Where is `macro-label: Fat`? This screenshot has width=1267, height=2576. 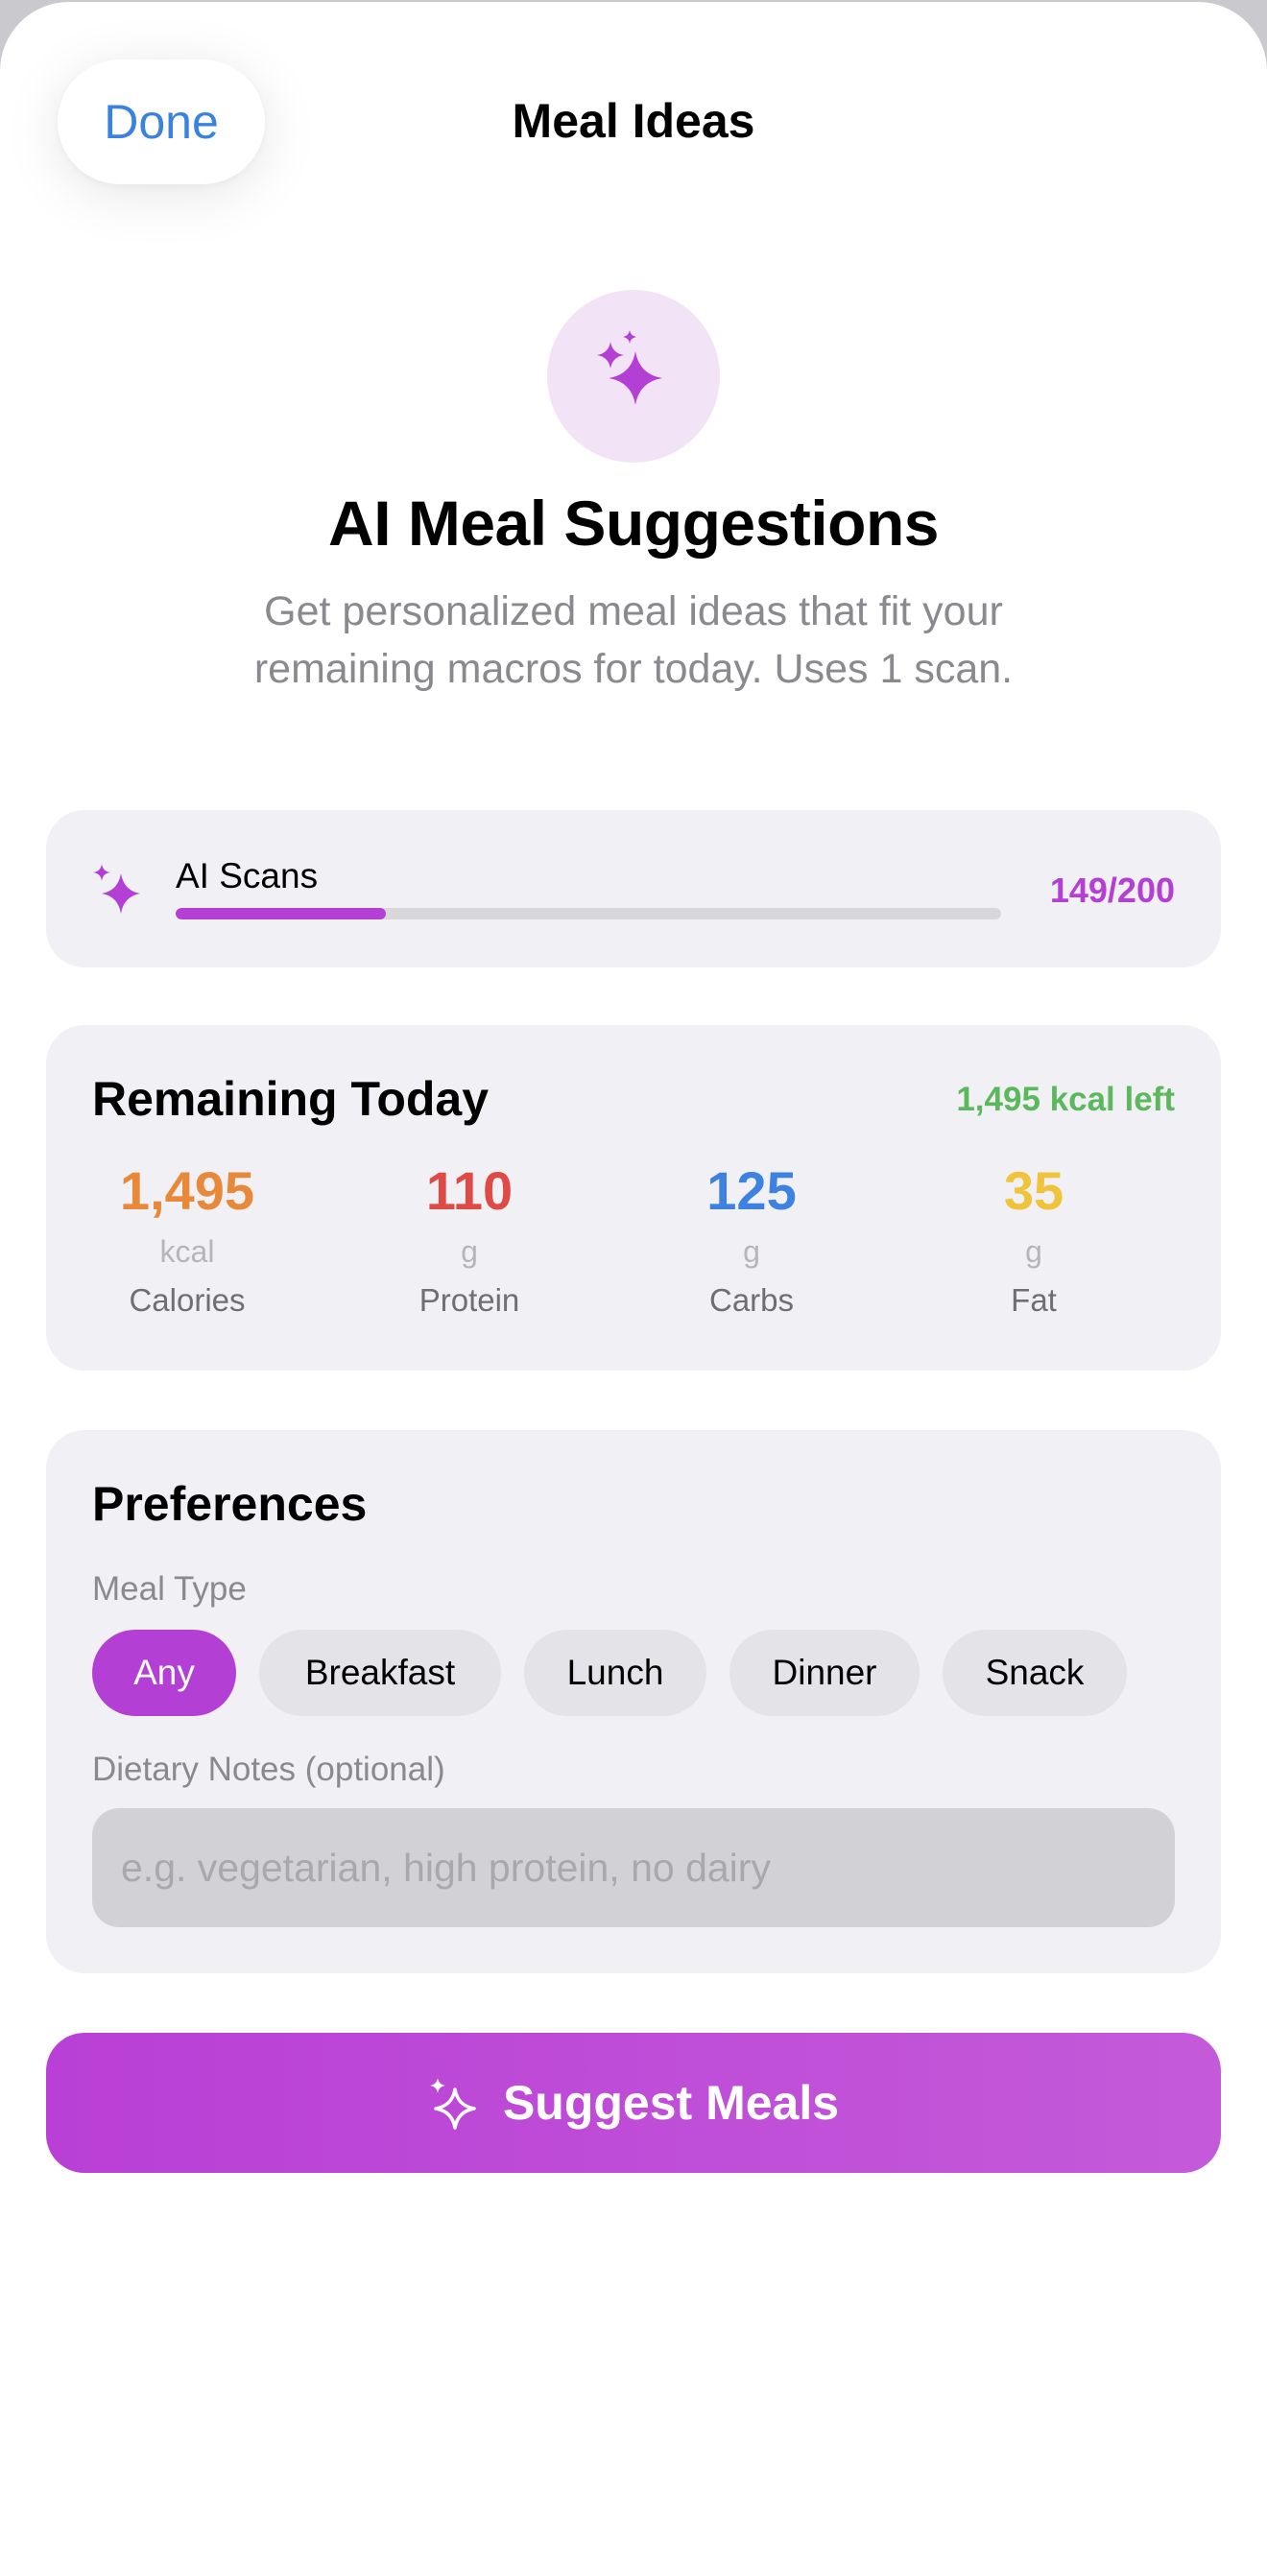 macro-label: Fat is located at coordinates (1034, 1300).